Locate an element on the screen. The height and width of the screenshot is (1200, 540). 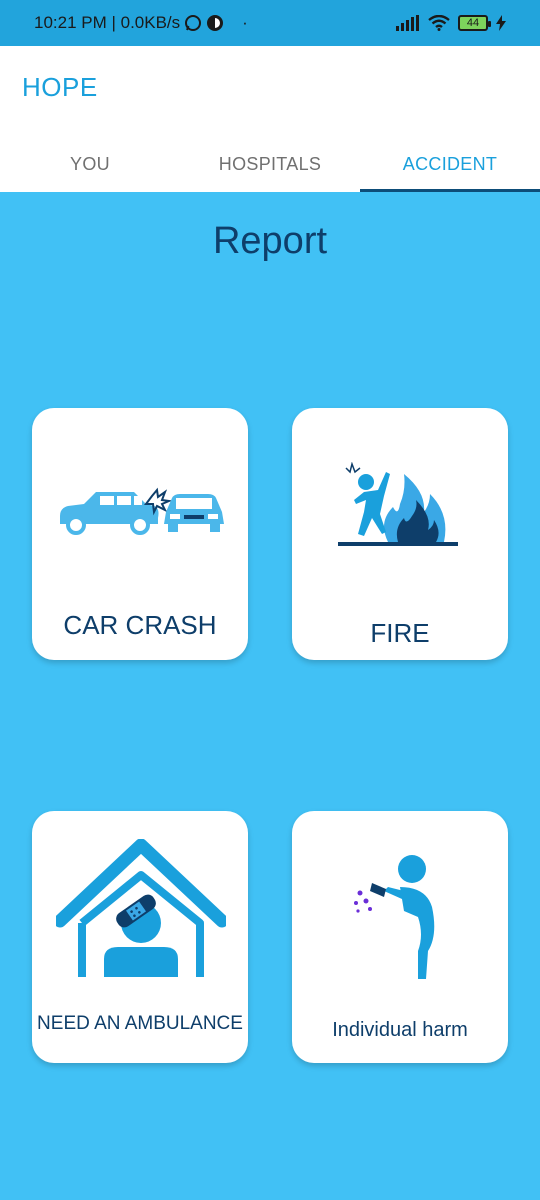
need-ambulance-label: NEED AN AMBULANCE is located at coordinates (140, 1023).